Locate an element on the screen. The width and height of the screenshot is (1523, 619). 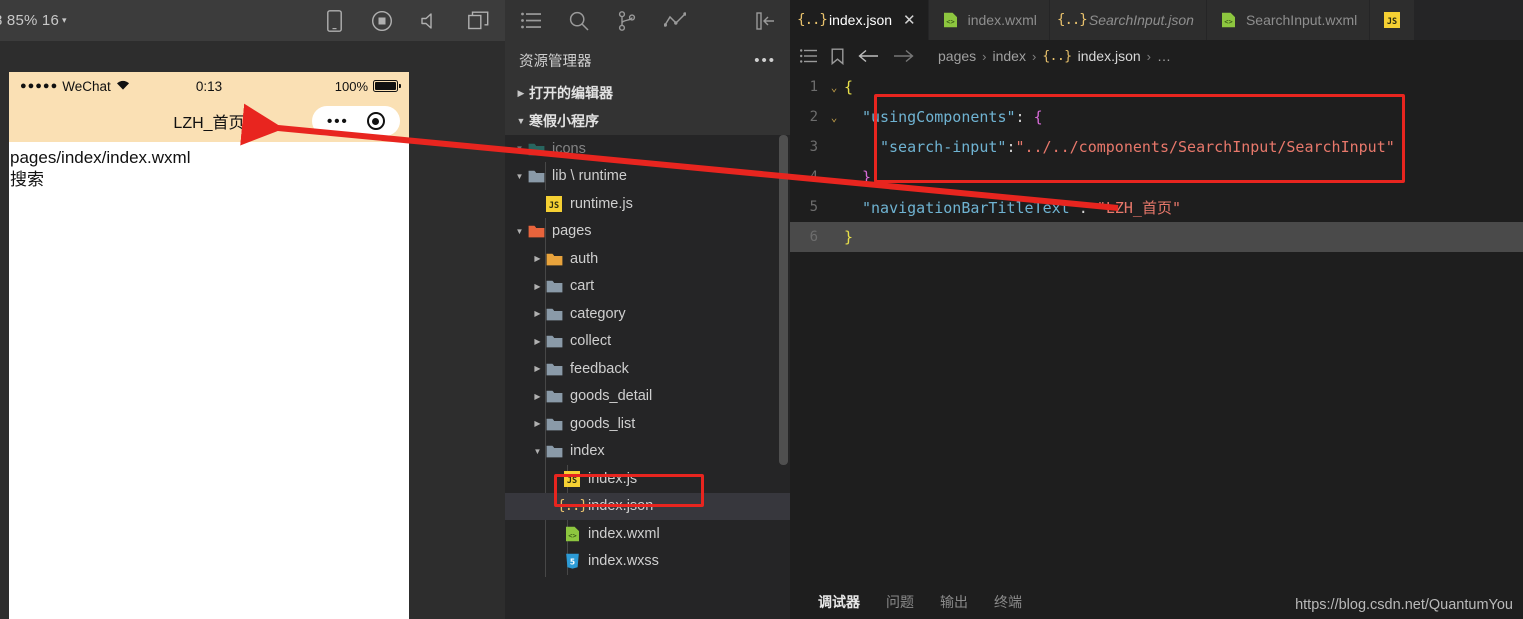
page-text-line-1: pages/index/index.wxml is located at coordinates (100, 157).